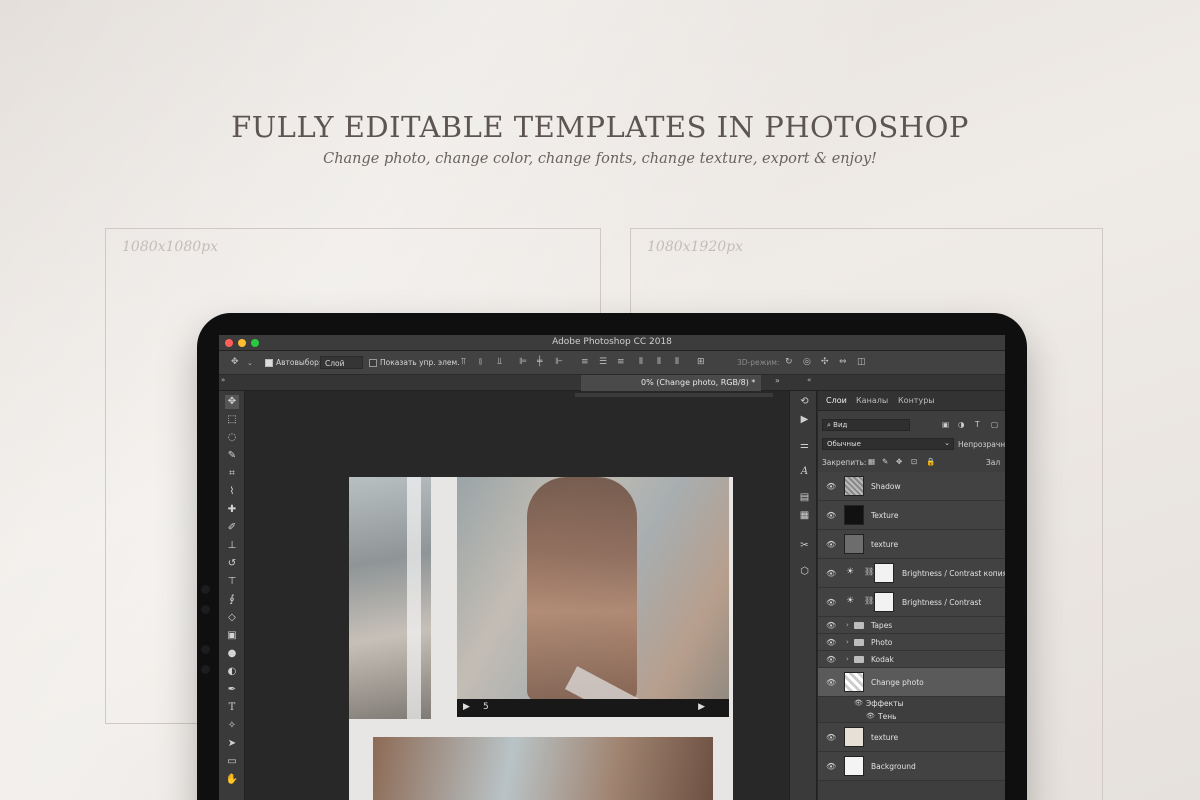 The width and height of the screenshot is (1200, 800). I want to click on distribute-top-icon: ≡, so click(585, 362).